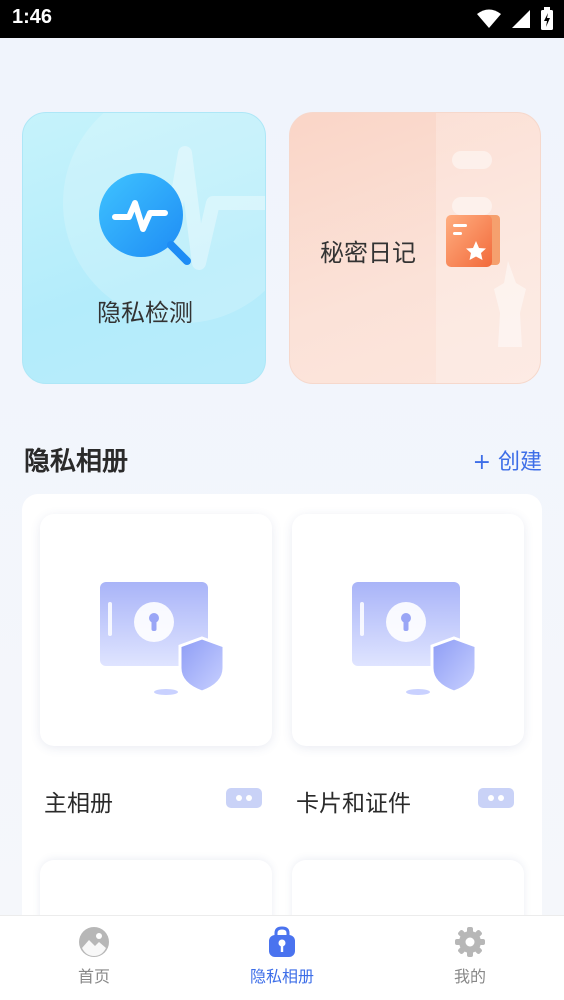 The width and height of the screenshot is (564, 1000). What do you see at coordinates (93, 976) in the screenshot?
I see `tab-home-label: 首页` at bounding box center [93, 976].